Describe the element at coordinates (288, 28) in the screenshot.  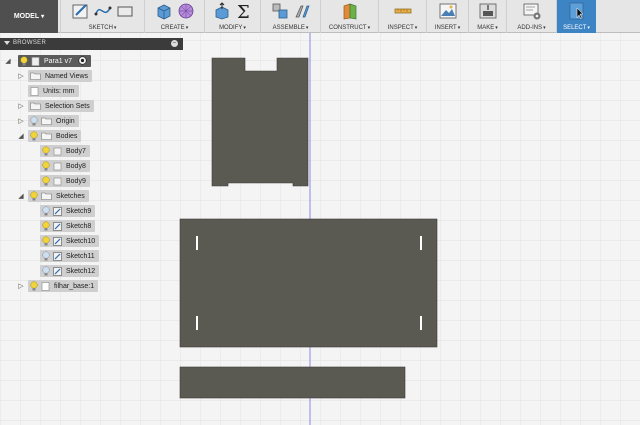
I see `assemble-label: ASSEMBLE` at that location.